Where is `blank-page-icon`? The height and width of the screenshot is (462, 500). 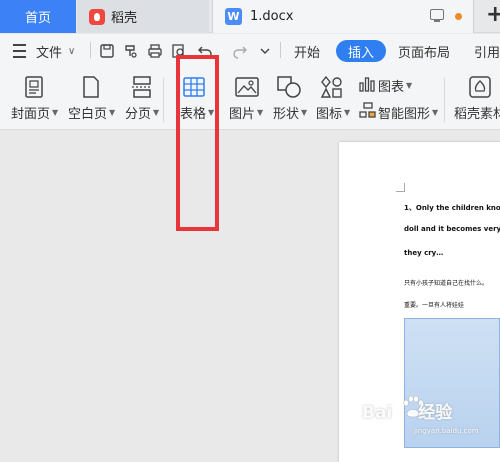 blank-page-icon is located at coordinates (91, 87).